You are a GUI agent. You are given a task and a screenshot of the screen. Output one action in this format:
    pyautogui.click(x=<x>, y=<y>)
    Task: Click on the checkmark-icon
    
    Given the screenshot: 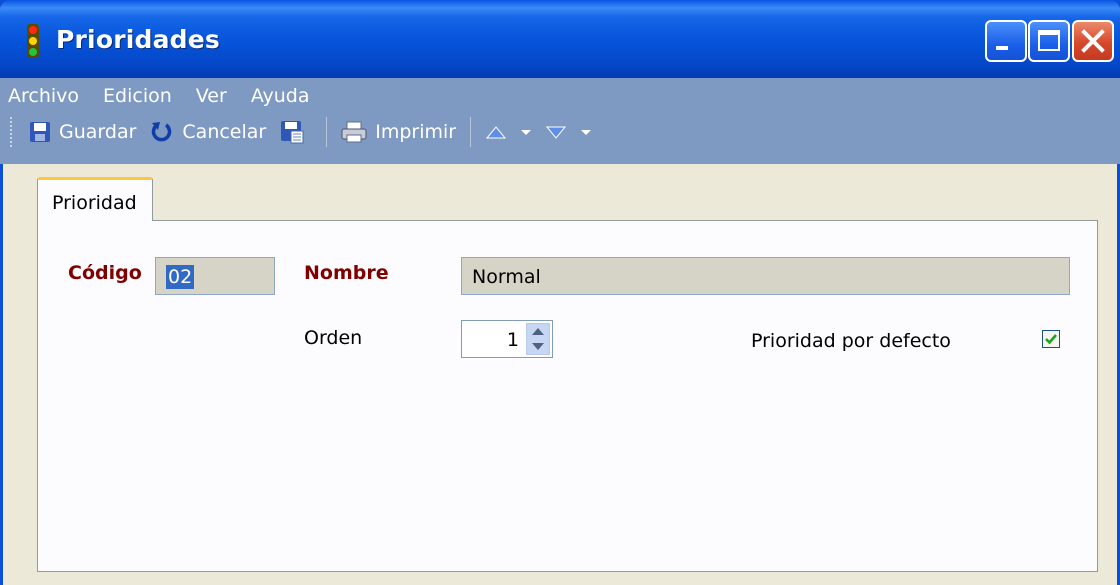 What is the action you would take?
    pyautogui.click(x=1051, y=339)
    